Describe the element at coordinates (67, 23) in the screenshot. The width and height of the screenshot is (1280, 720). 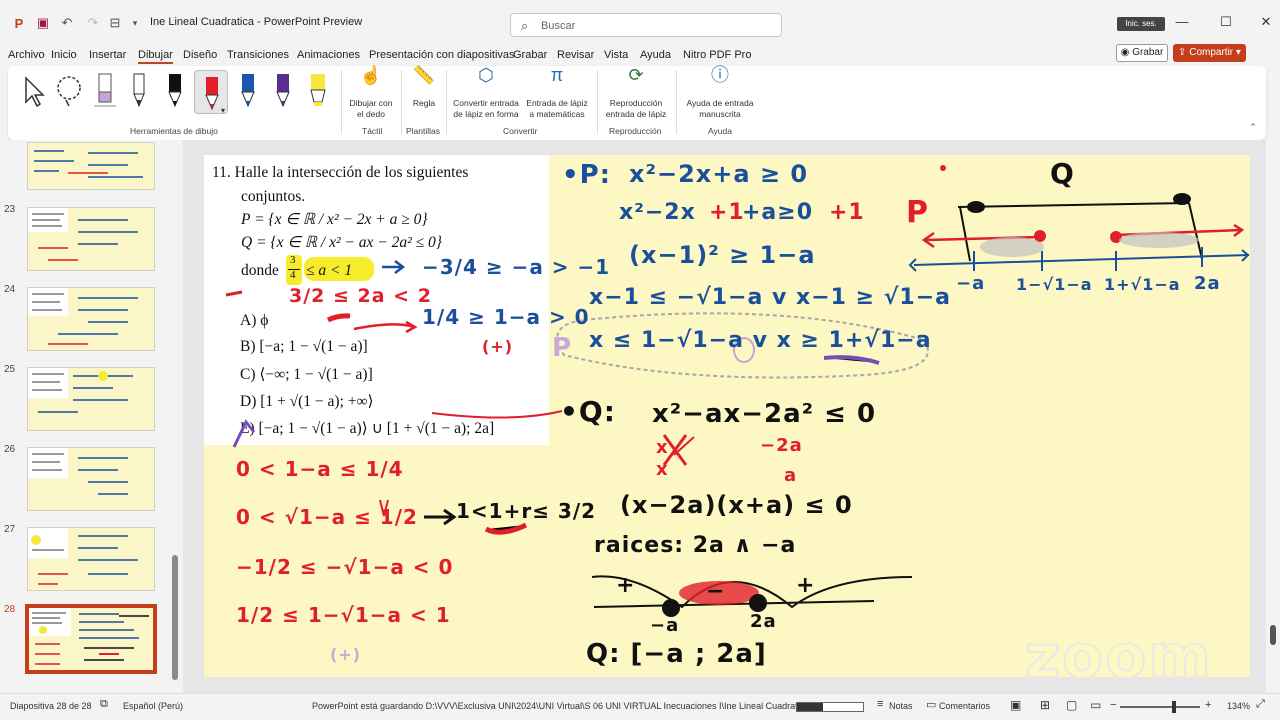
I see `undo-icon: ↶` at that location.